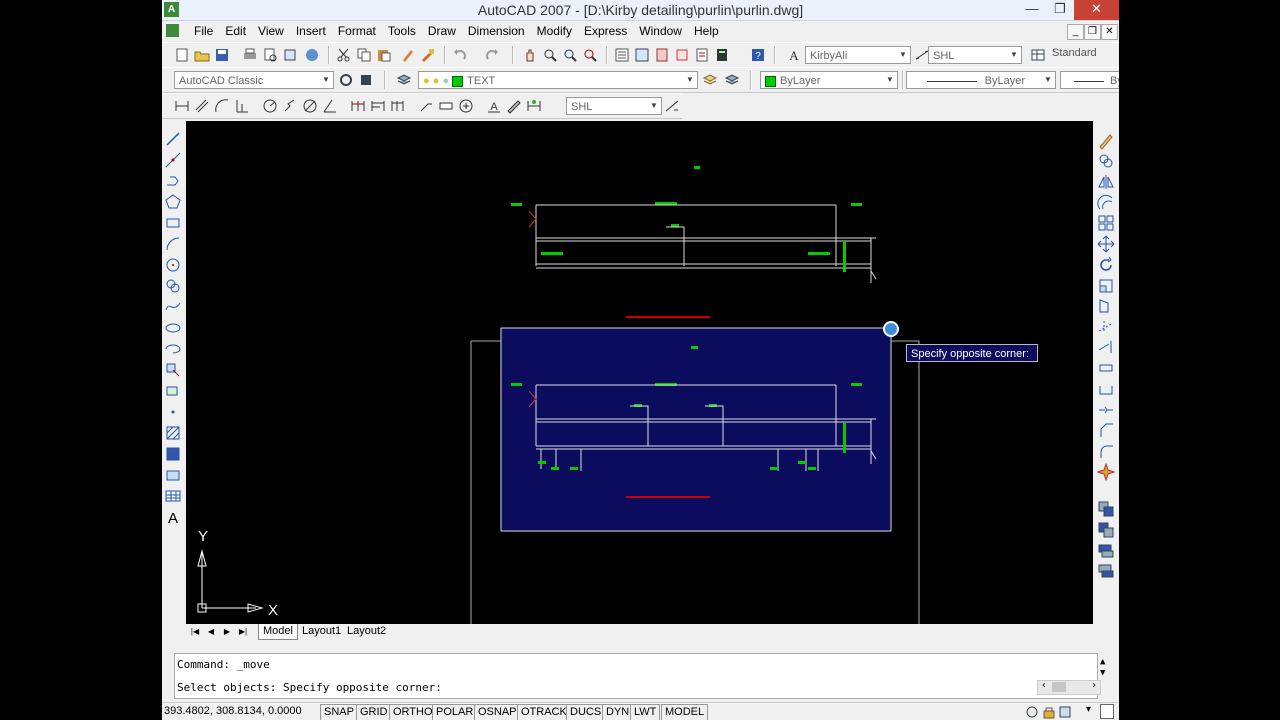 The image size is (1280, 720). Describe the element at coordinates (173, 202) in the screenshot. I see `polygon-icon` at that location.